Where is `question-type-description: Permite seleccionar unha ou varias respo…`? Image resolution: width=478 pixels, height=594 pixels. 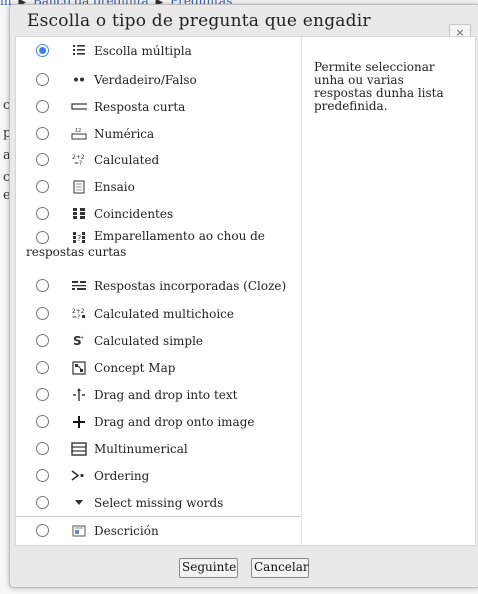 question-type-description: Permite seleccionar unha ou varias respo… is located at coordinates (379, 86).